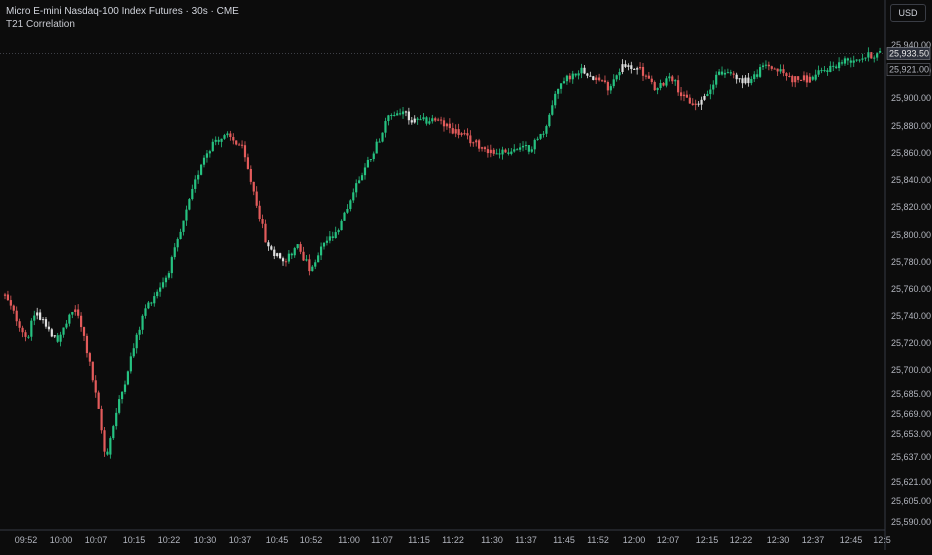 The image size is (932, 555). Describe the element at coordinates (911, 522) in the screenshot. I see `price-tick-label: 25,590.00` at that location.